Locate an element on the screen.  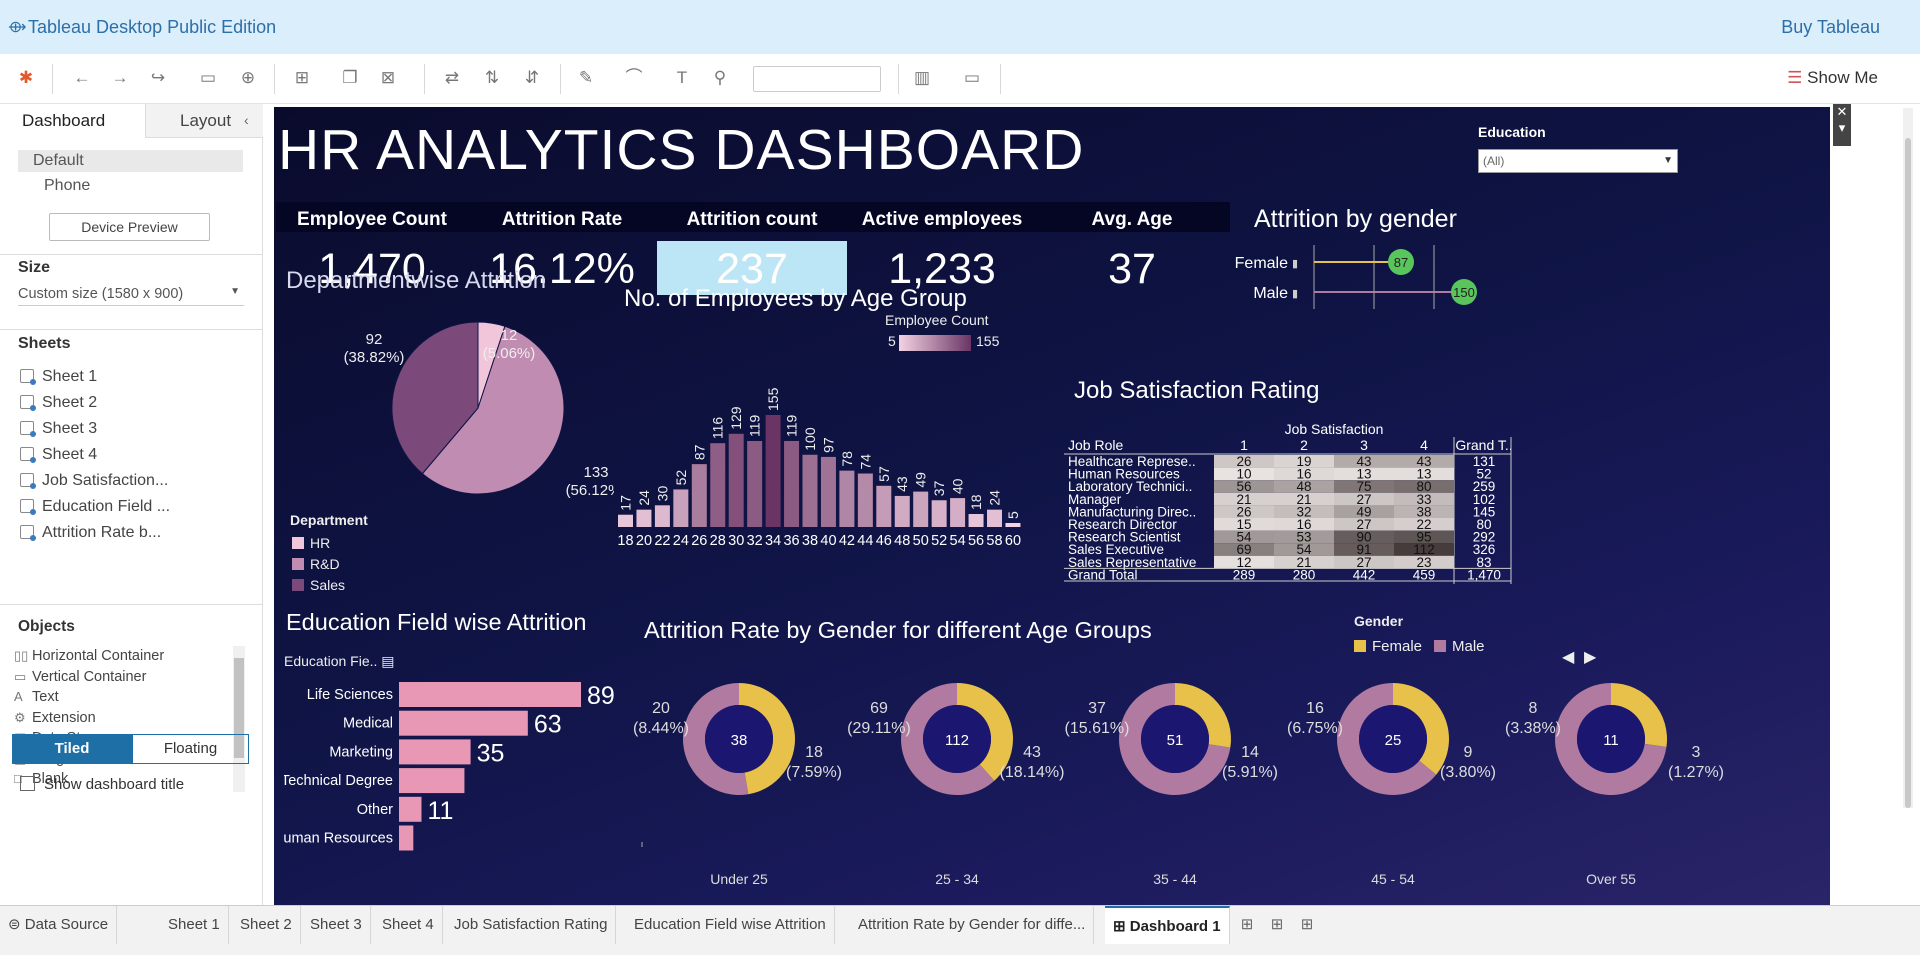
donut-female-label: (5.91%) is located at coordinates (1250, 772).